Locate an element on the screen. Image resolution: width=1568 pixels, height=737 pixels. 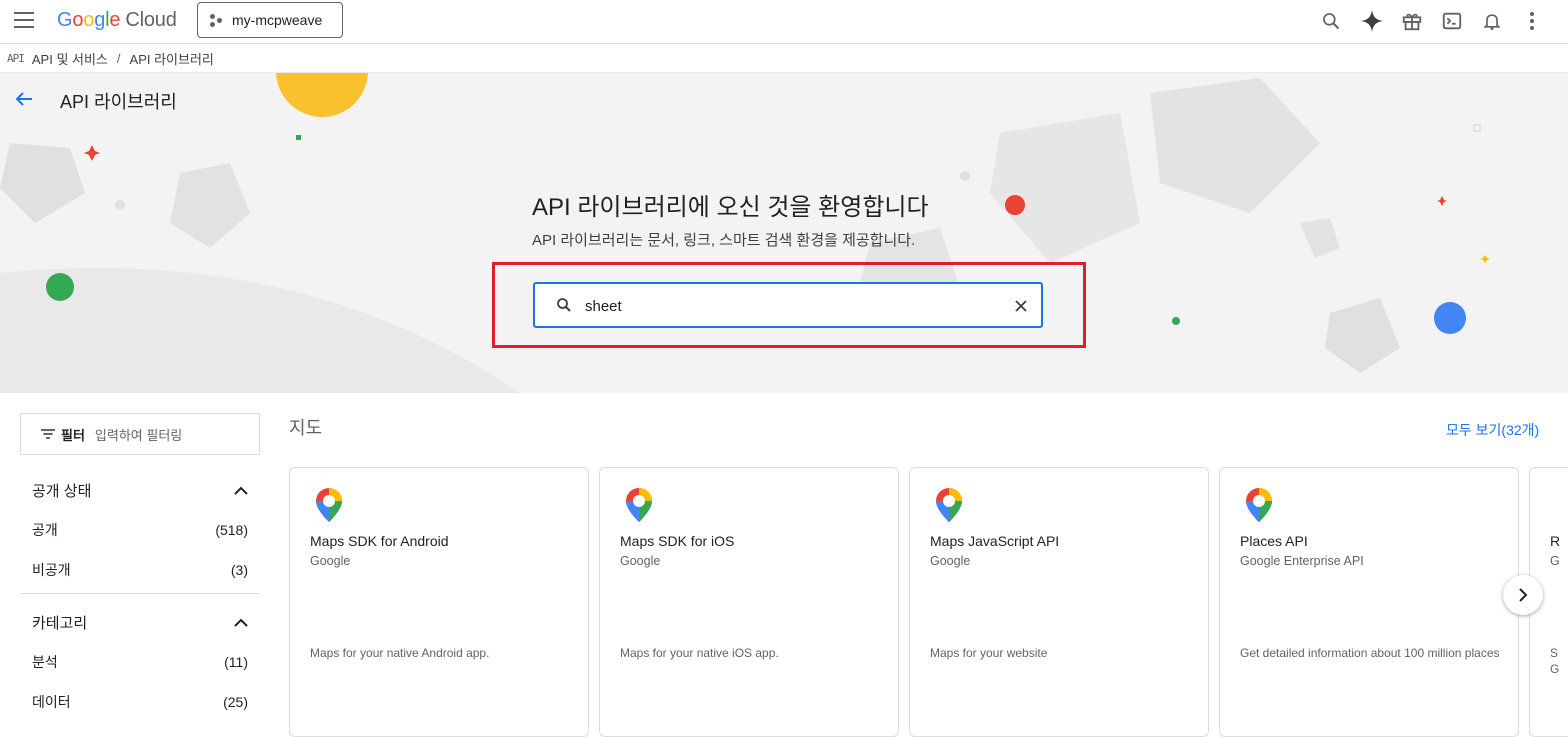
card-publisher: Google Enterprise API is located at coordinates (1302, 561).